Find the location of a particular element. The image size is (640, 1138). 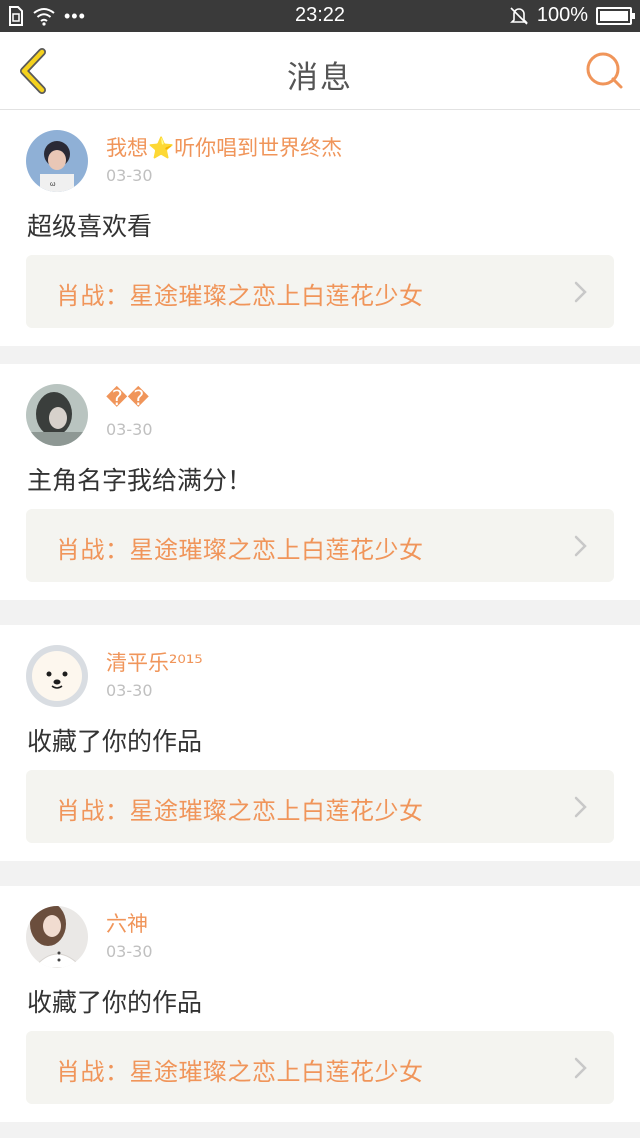

svg-text: ω is located at coordinates (53, 184).